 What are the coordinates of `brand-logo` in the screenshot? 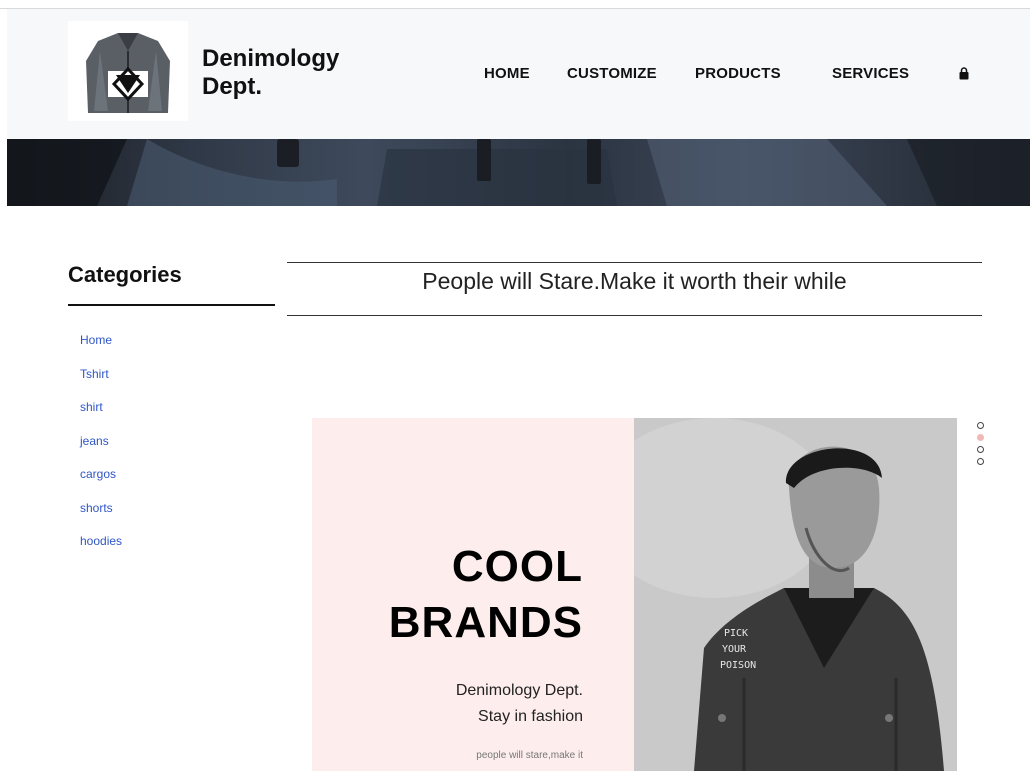 It's located at (128, 71).